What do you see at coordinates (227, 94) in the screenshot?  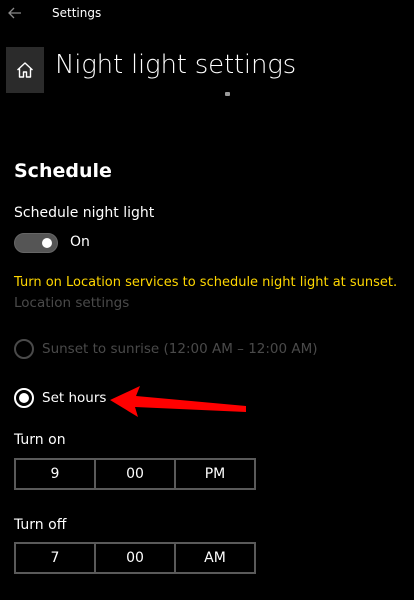 I see `scroll-indicator` at bounding box center [227, 94].